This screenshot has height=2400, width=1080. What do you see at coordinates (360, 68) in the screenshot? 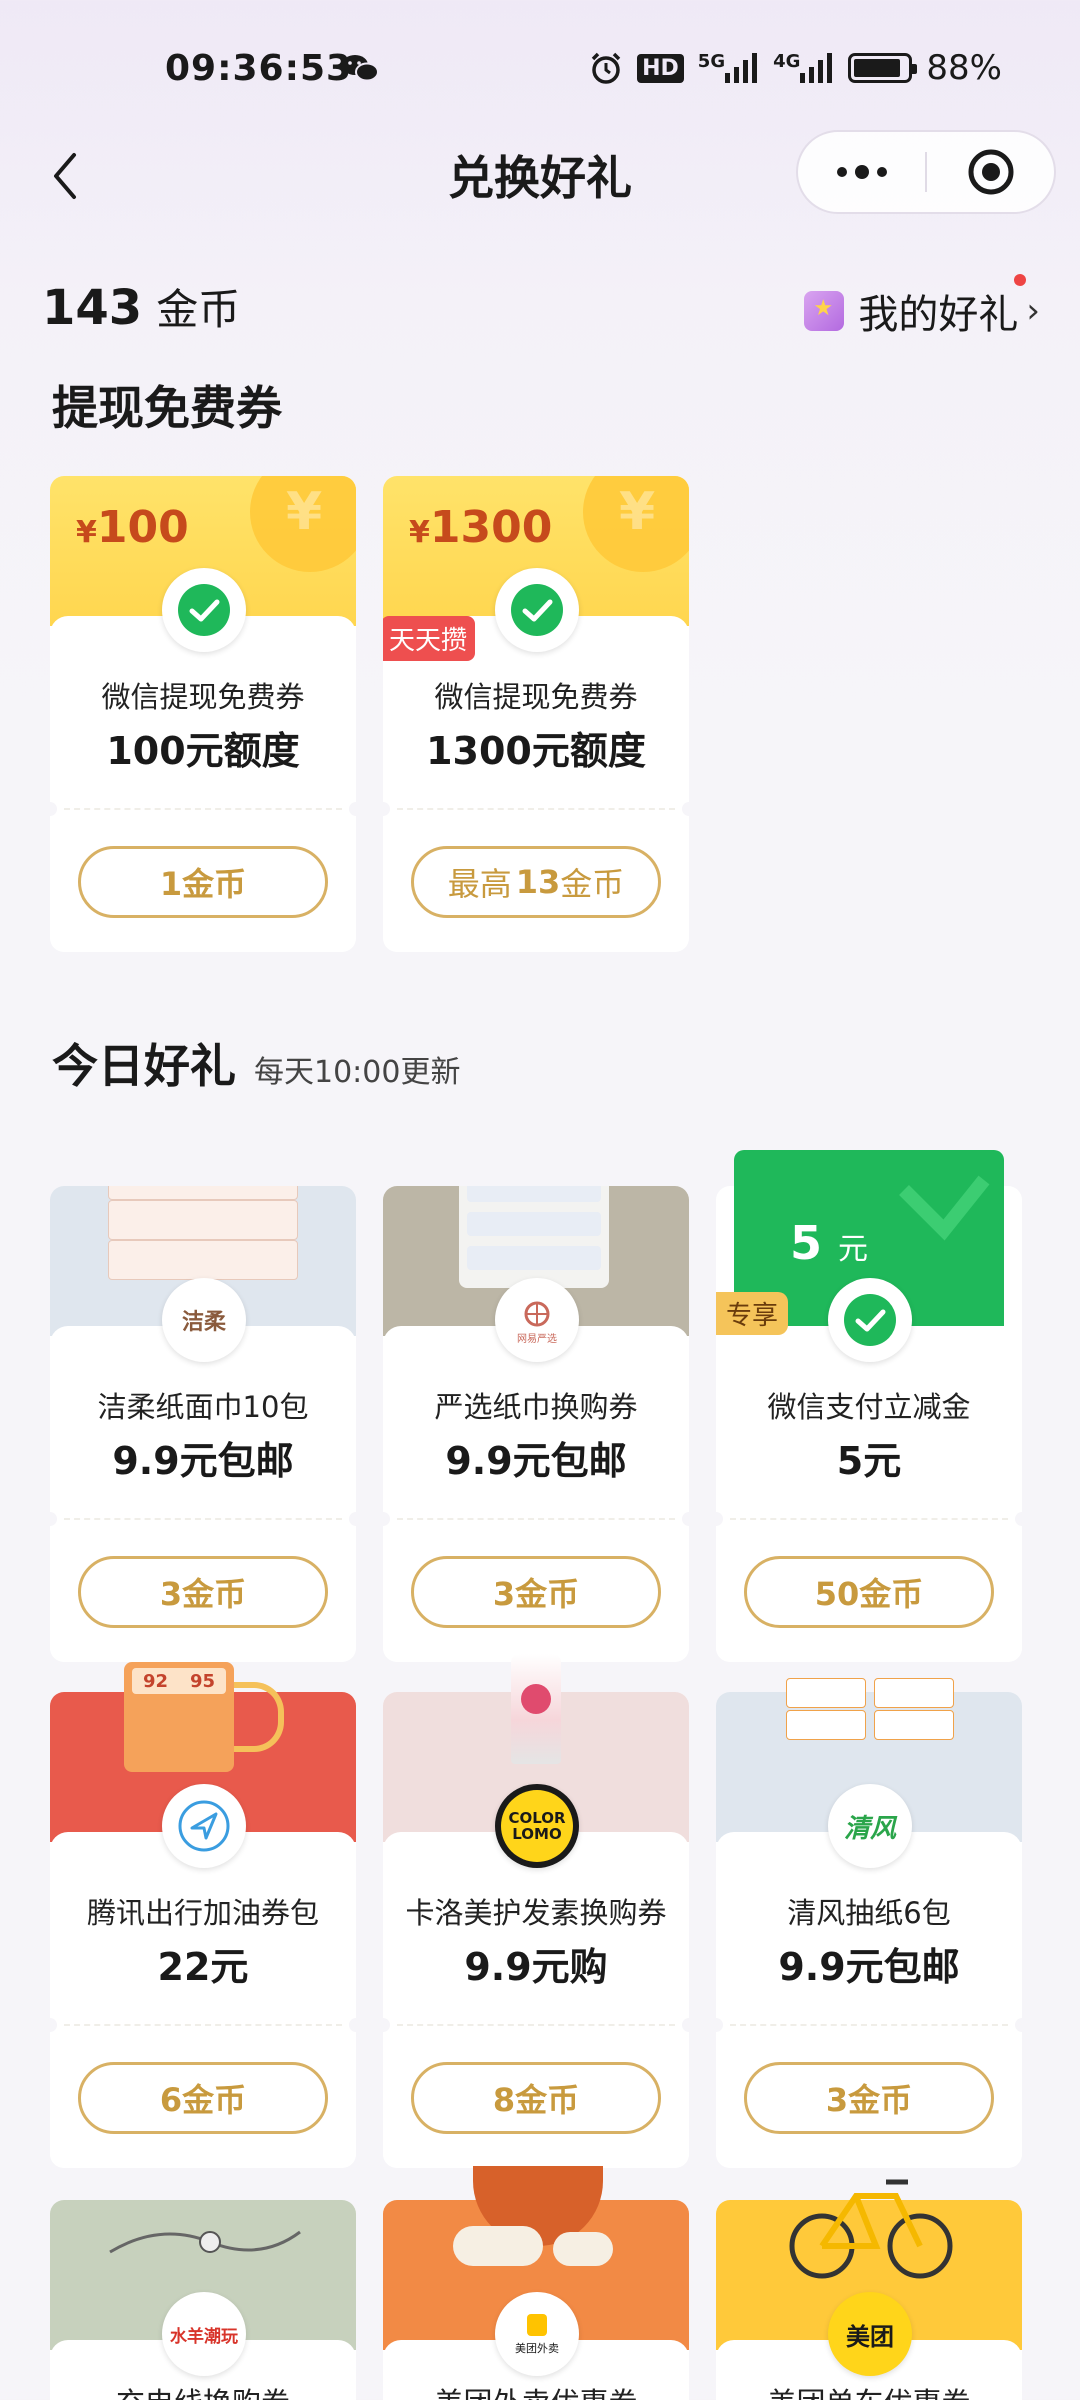
I see `wechat-notification-icon` at bounding box center [360, 68].